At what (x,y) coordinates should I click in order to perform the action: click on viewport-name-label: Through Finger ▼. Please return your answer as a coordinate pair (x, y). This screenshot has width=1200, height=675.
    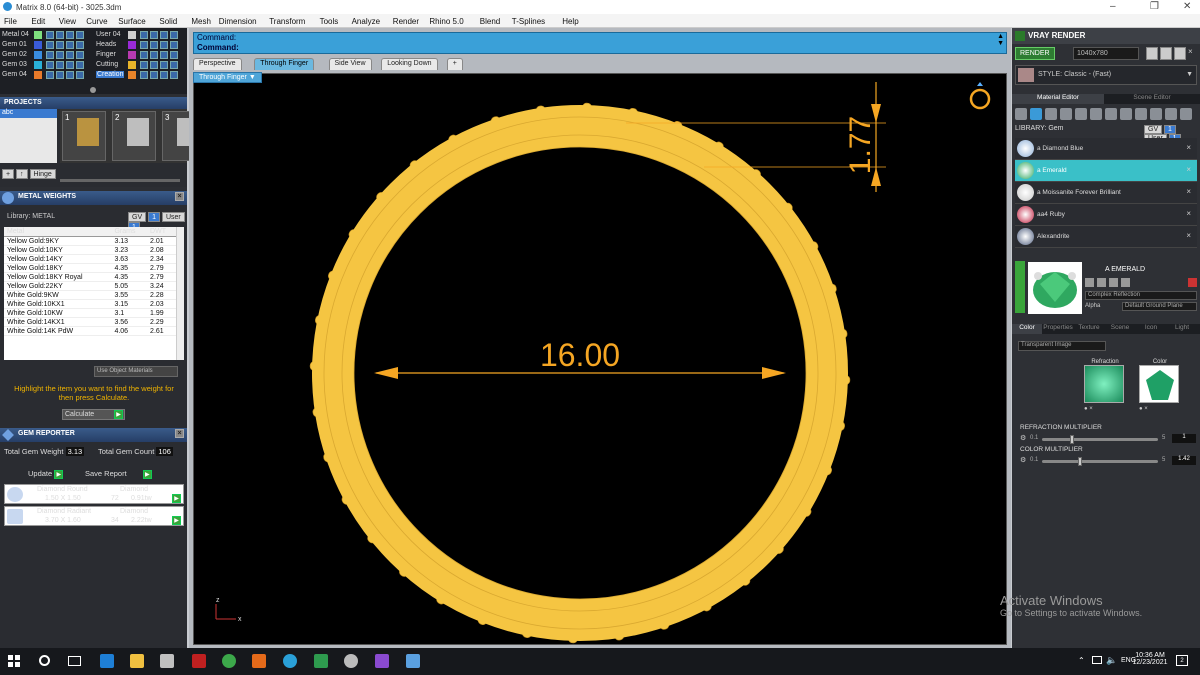
    Looking at the image, I should click on (227, 77).